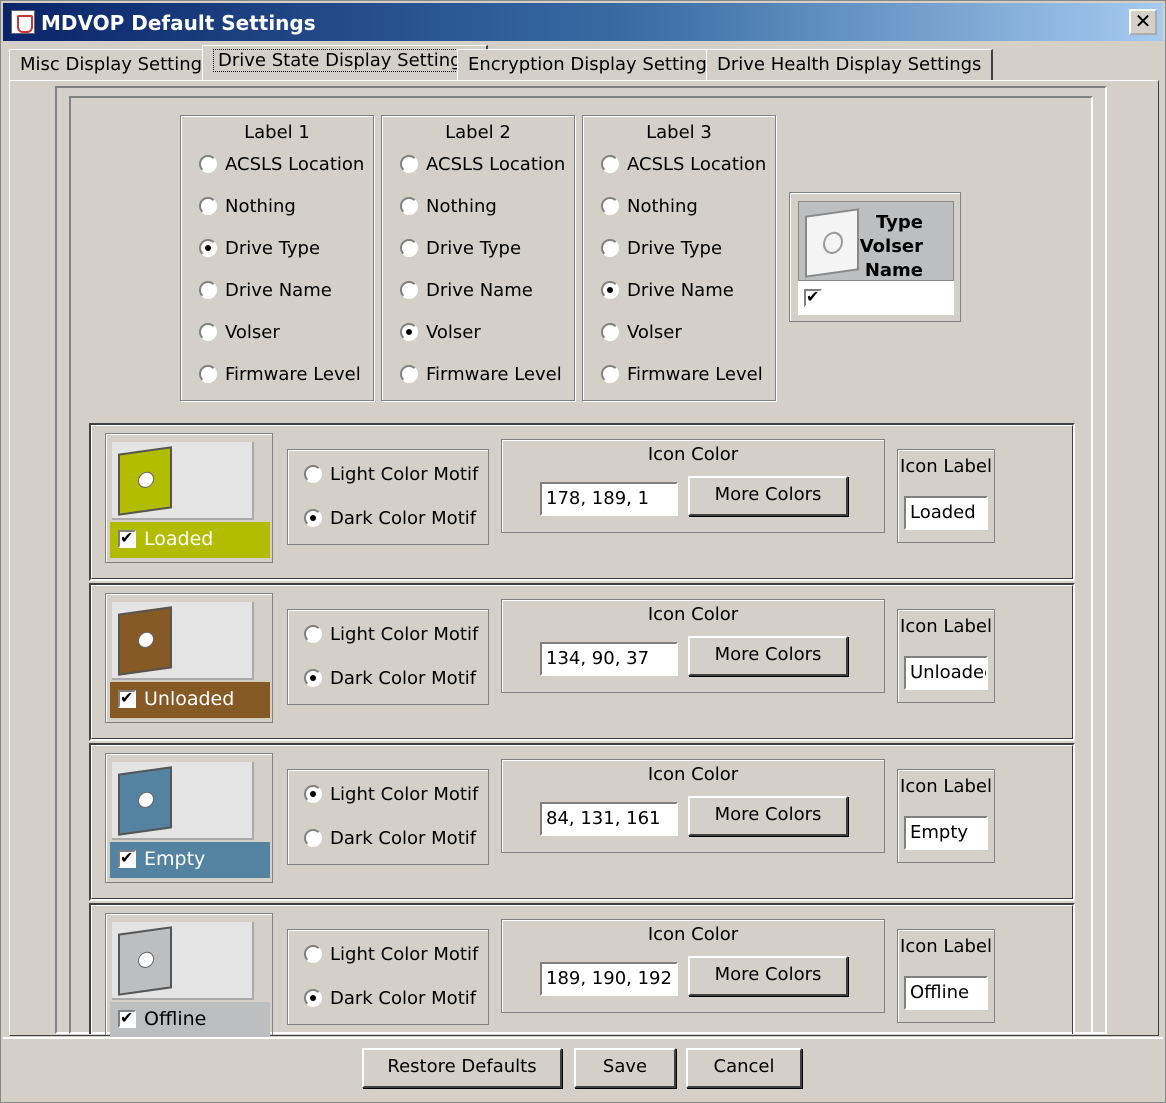  Describe the element at coordinates (625, 1068) in the screenshot. I see `save-button: Save` at that location.